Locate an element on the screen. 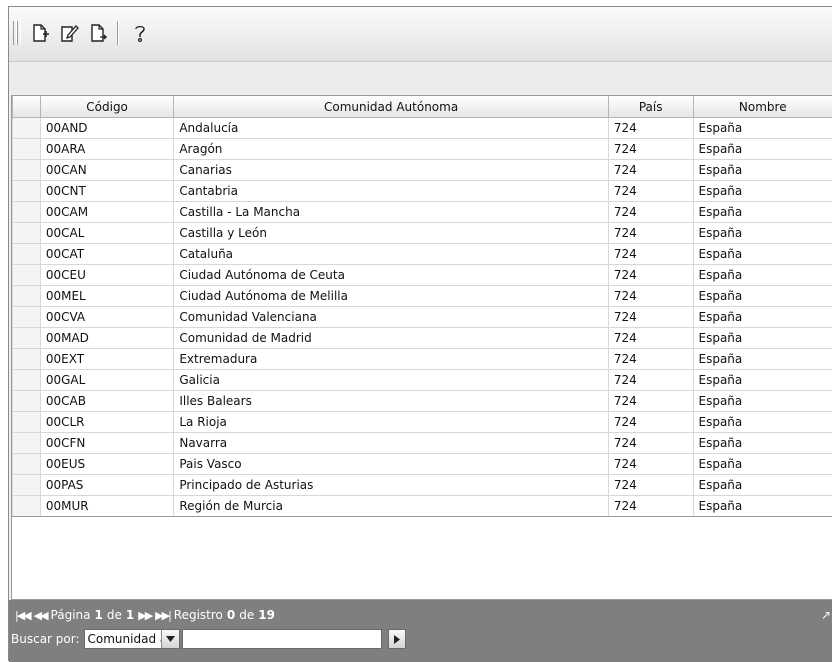  search-go-button is located at coordinates (397, 639).